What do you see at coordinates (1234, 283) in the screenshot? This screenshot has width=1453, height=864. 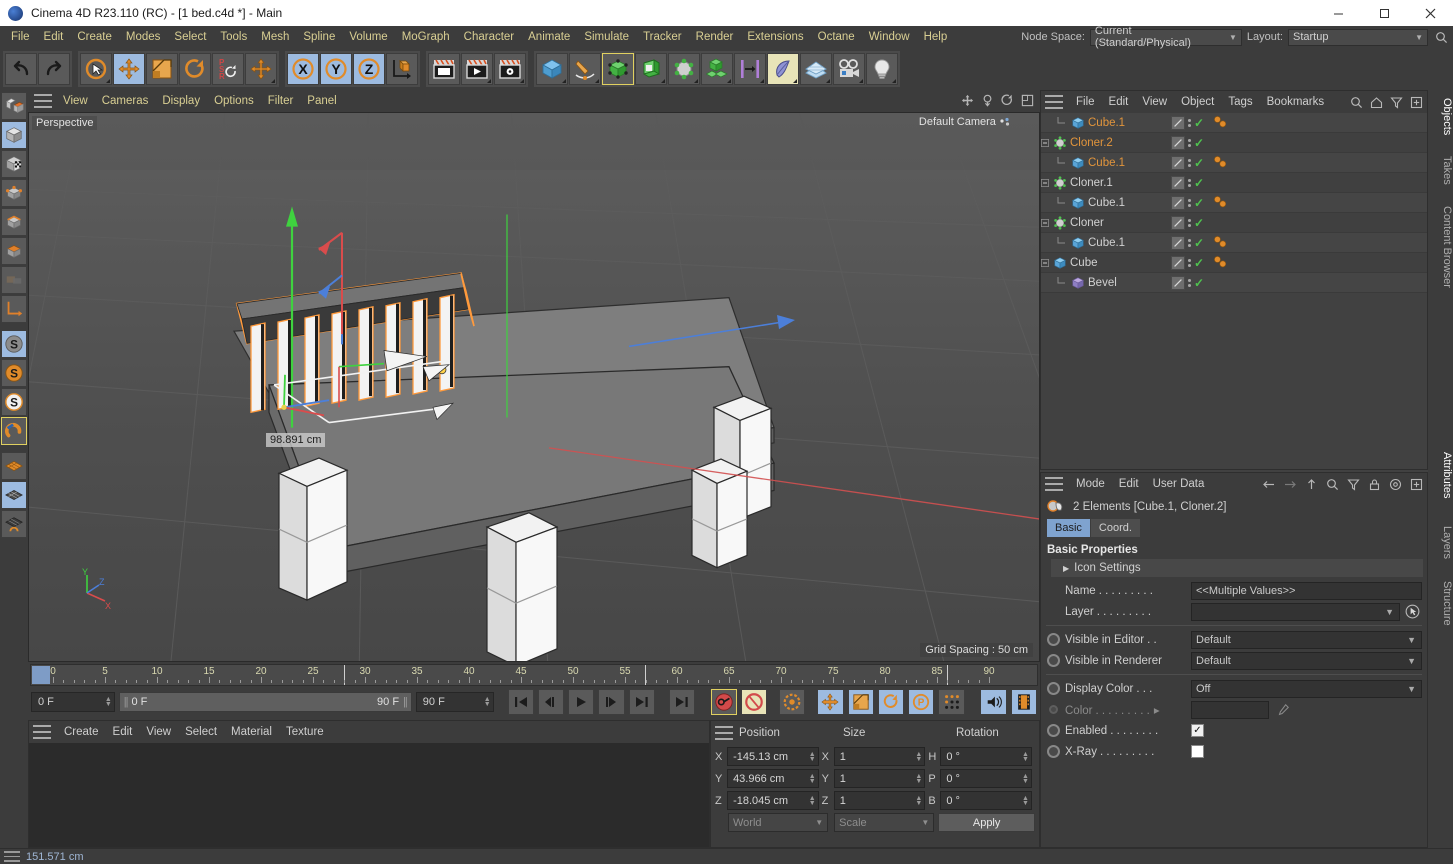 I see `object-row: Bevel ✓` at bounding box center [1234, 283].